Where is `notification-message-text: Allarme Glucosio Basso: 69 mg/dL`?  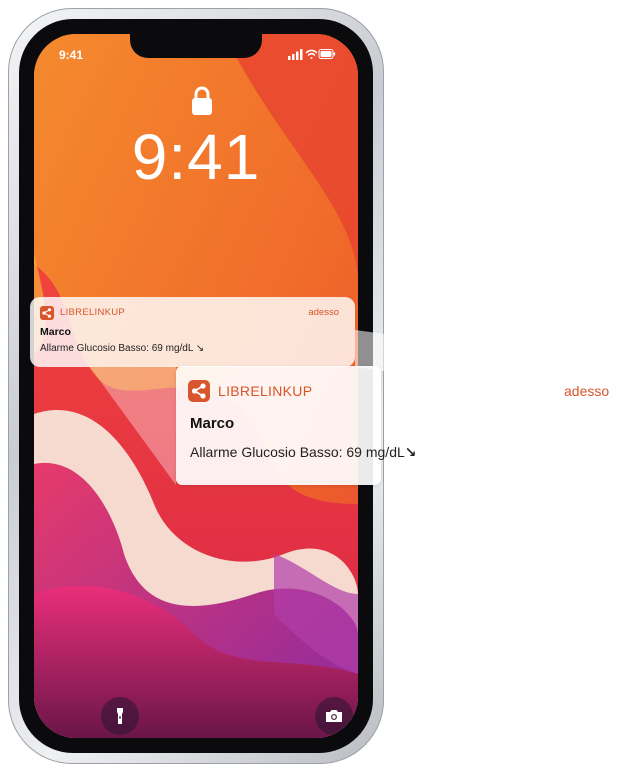 notification-message-text: Allarme Glucosio Basso: 69 mg/dL is located at coordinates (297, 452).